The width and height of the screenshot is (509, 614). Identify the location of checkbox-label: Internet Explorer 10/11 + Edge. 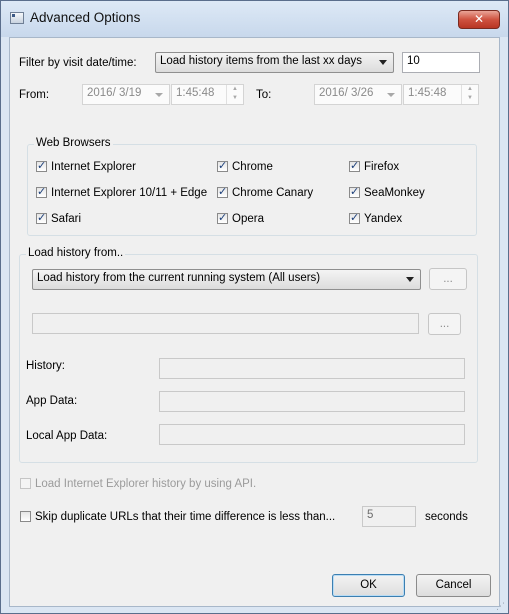
(129, 193).